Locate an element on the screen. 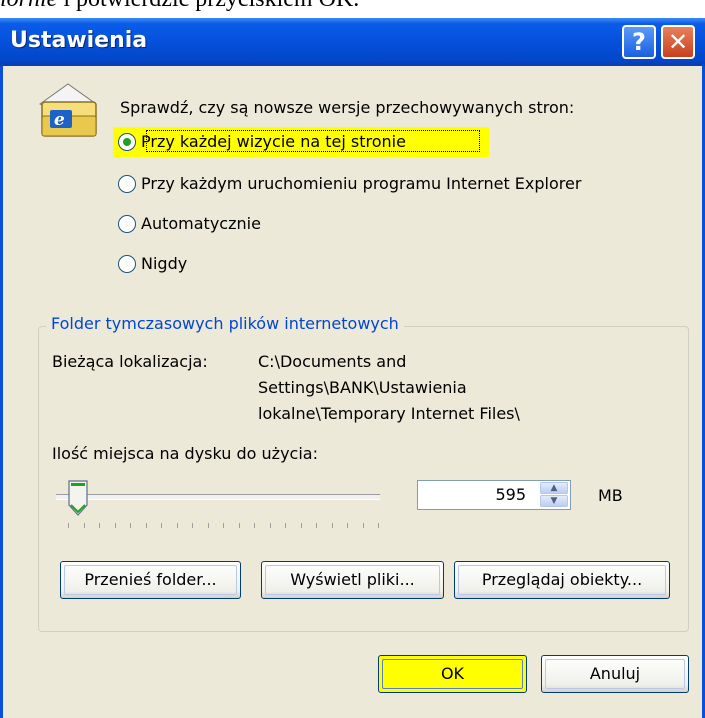  radio-label: Automatycznie is located at coordinates (201, 223).